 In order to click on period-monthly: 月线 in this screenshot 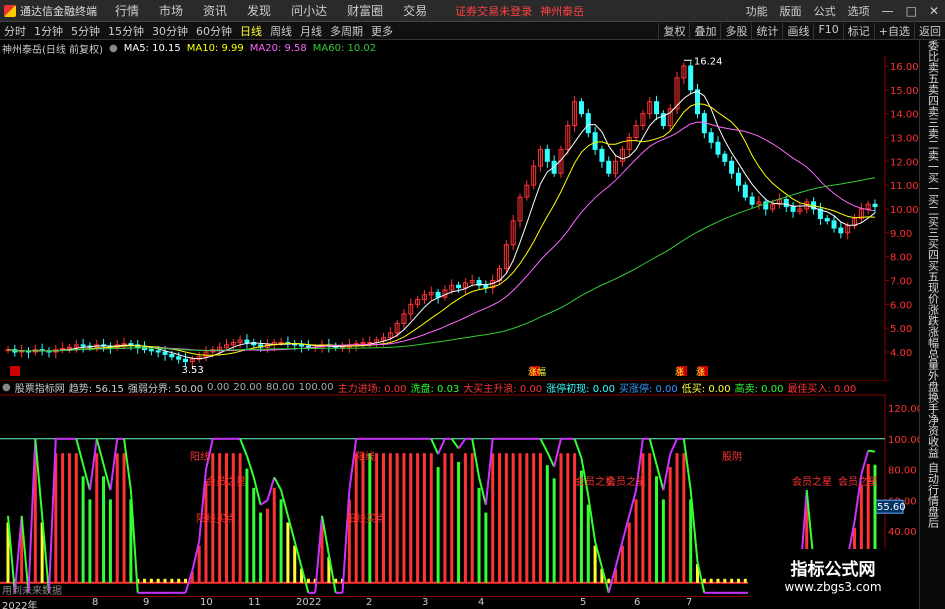, I will do `click(311, 31)`.